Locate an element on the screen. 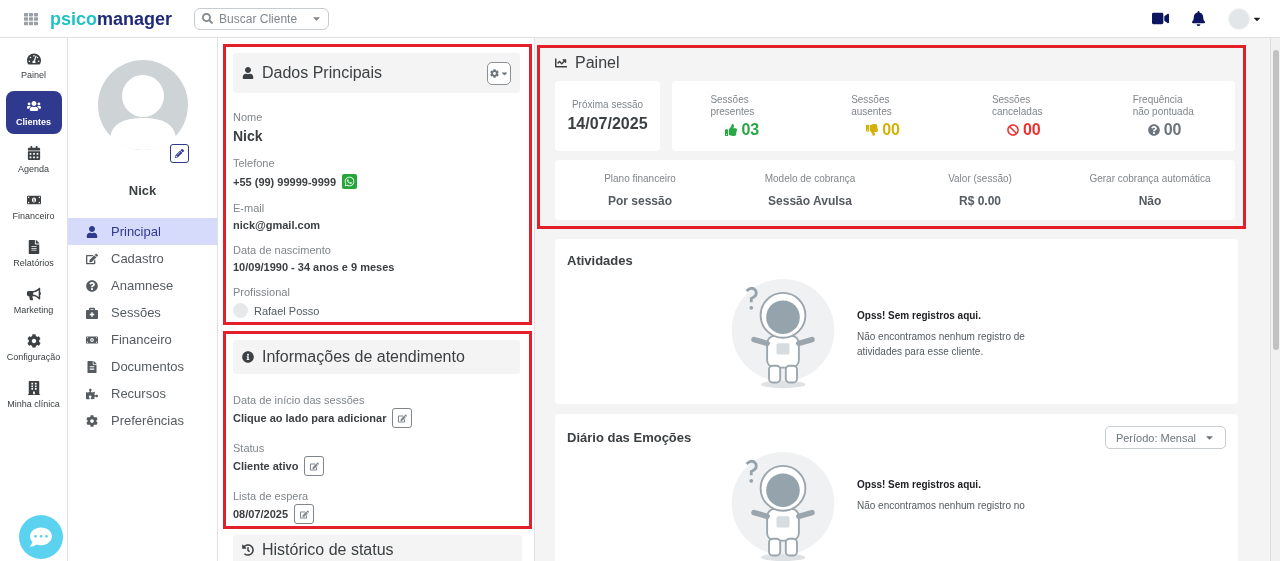 This screenshot has height=561, width=1280. field-label: E-mail is located at coordinates (249, 208).